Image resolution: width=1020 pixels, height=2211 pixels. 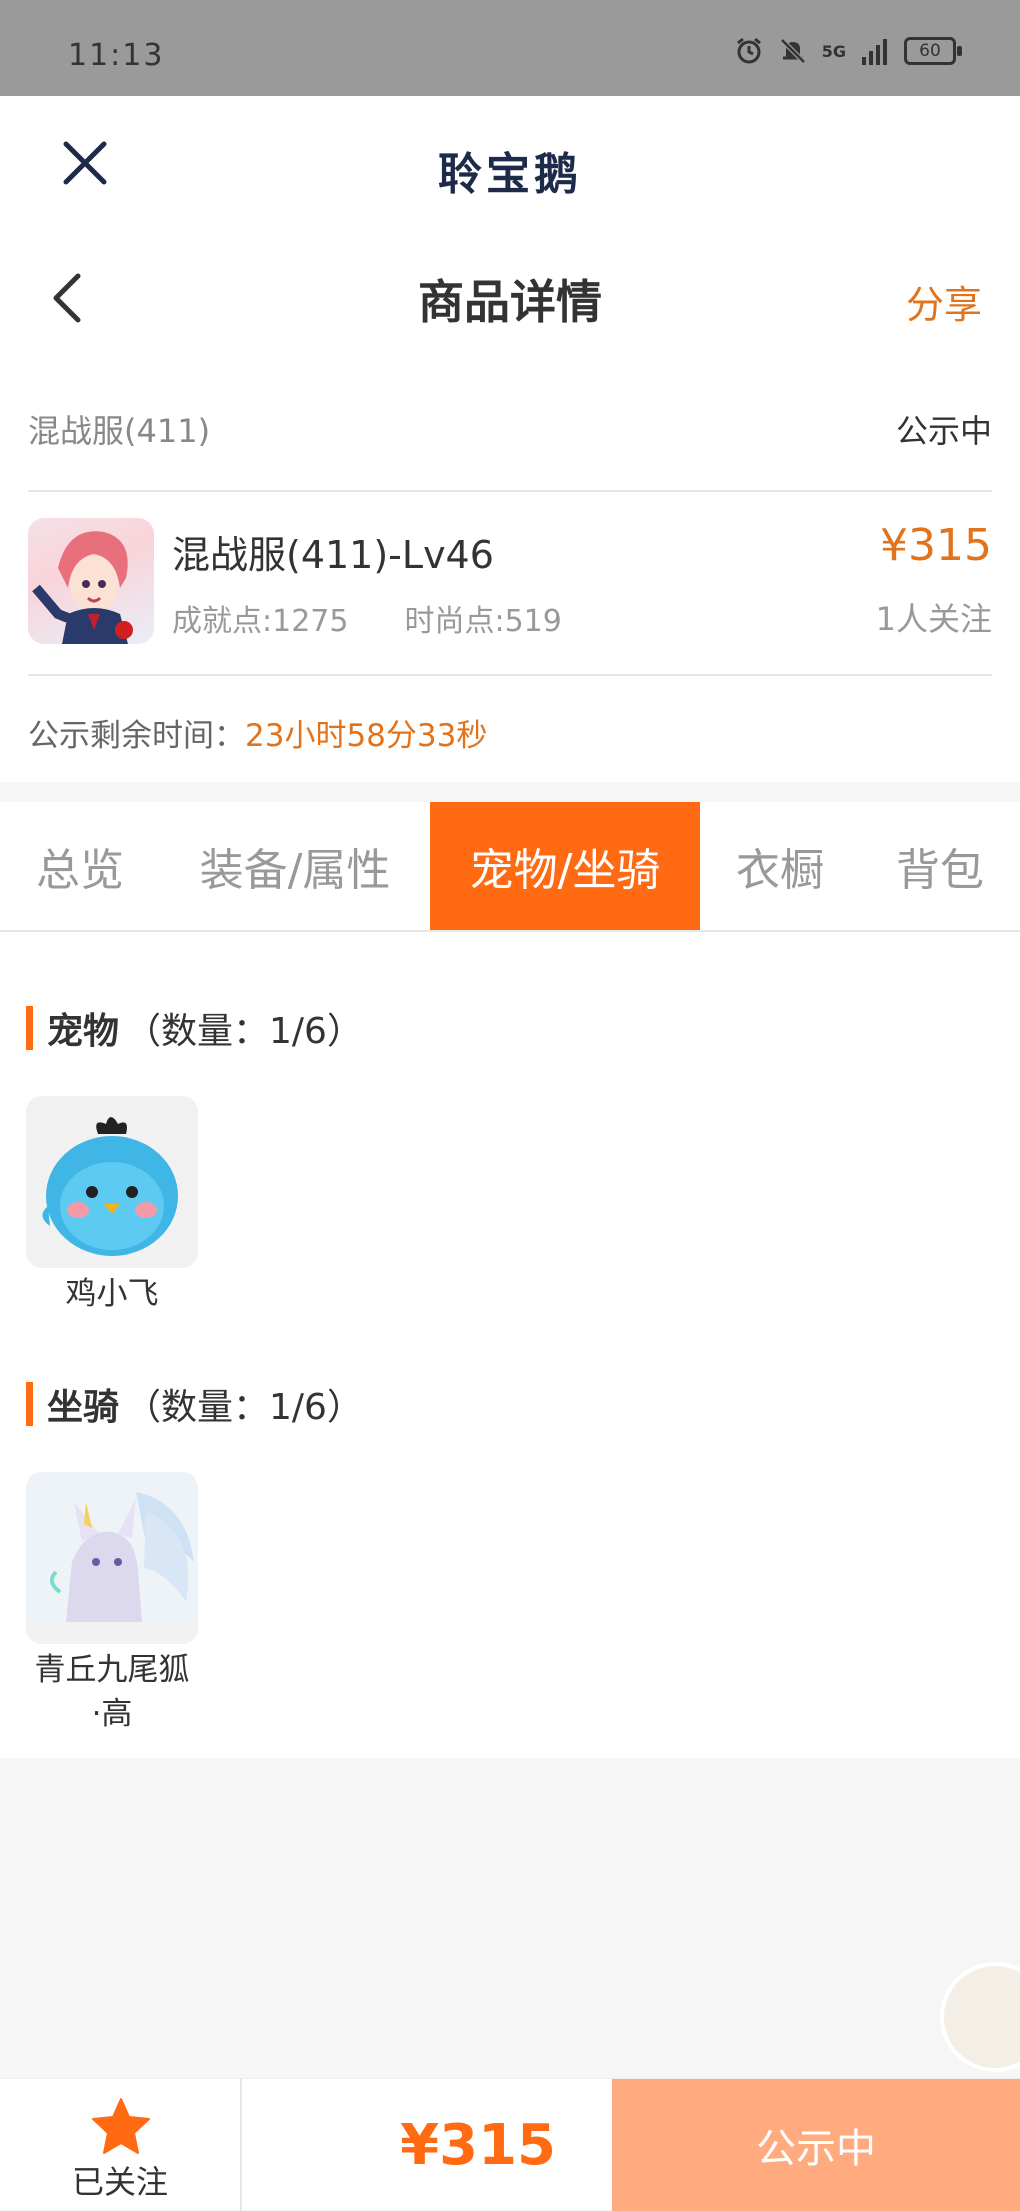 What do you see at coordinates (510, 588) in the screenshot?
I see `product-row: 混战服(411)-Lv46 成就点:1275 时尚点:519 ¥315 1人关注` at bounding box center [510, 588].